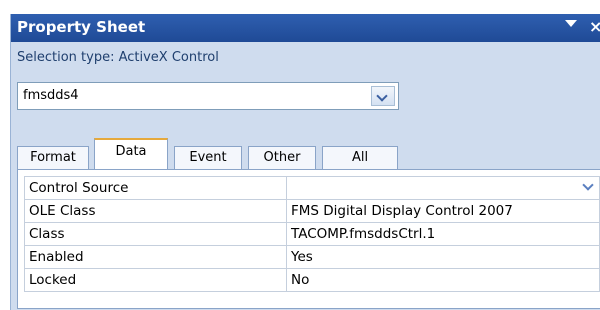  I want to click on table-row: Enabled Yes, so click(312, 257).